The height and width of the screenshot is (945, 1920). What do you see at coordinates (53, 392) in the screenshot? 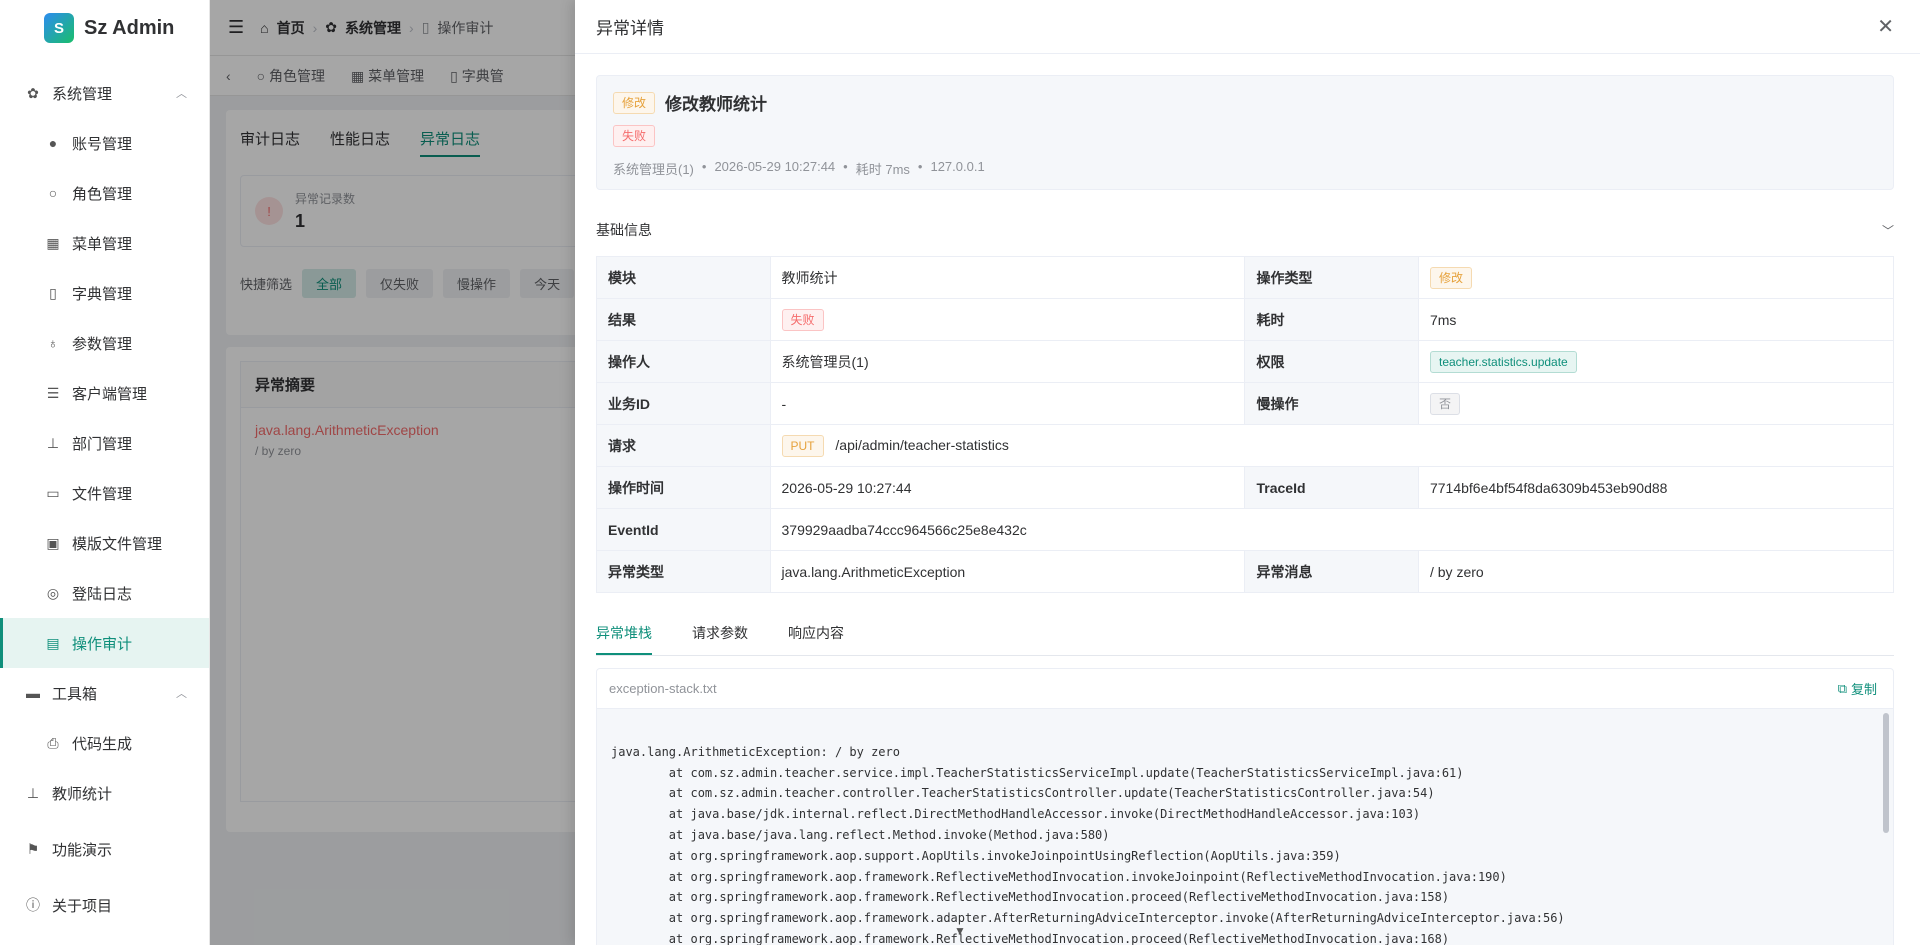
I see `sliders-icon: ☰` at bounding box center [53, 392].